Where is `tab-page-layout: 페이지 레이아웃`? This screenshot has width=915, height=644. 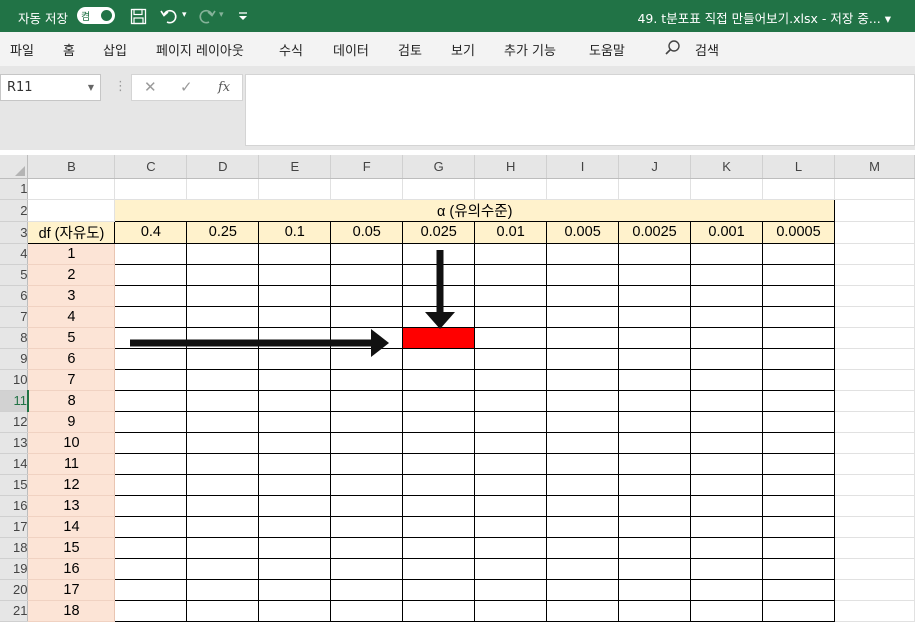 tab-page-layout: 페이지 레이아웃 is located at coordinates (200, 49).